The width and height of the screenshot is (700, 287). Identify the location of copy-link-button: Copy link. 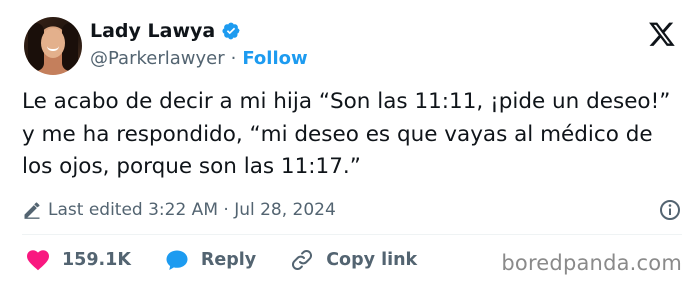
(353, 260).